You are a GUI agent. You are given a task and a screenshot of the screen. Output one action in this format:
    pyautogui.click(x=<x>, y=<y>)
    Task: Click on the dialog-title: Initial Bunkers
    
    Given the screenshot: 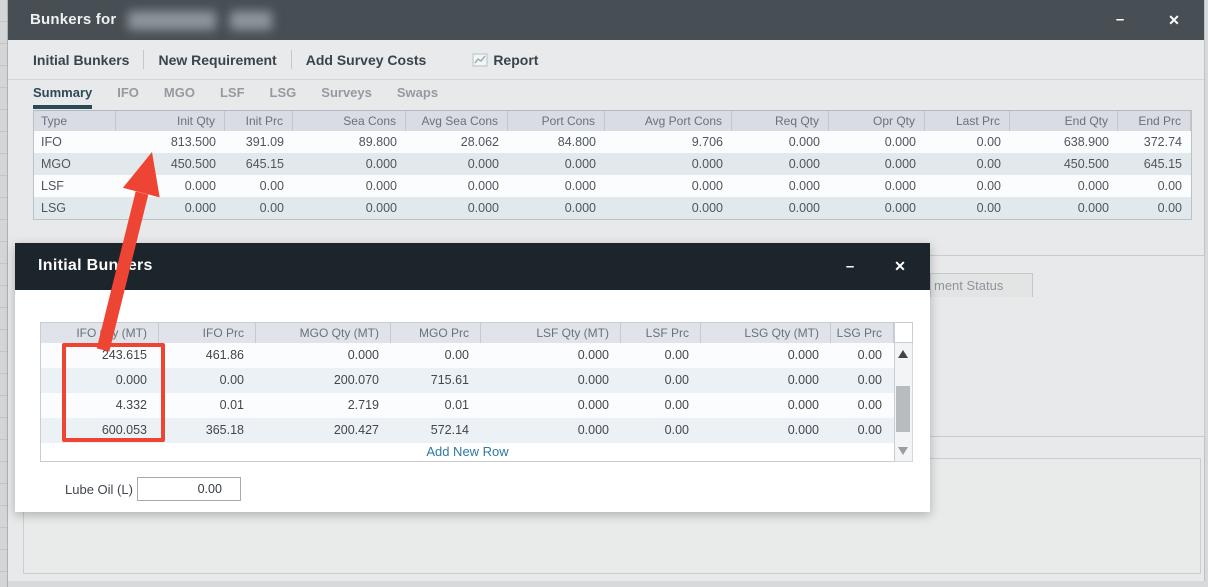 What is the action you would take?
    pyautogui.click(x=95, y=265)
    